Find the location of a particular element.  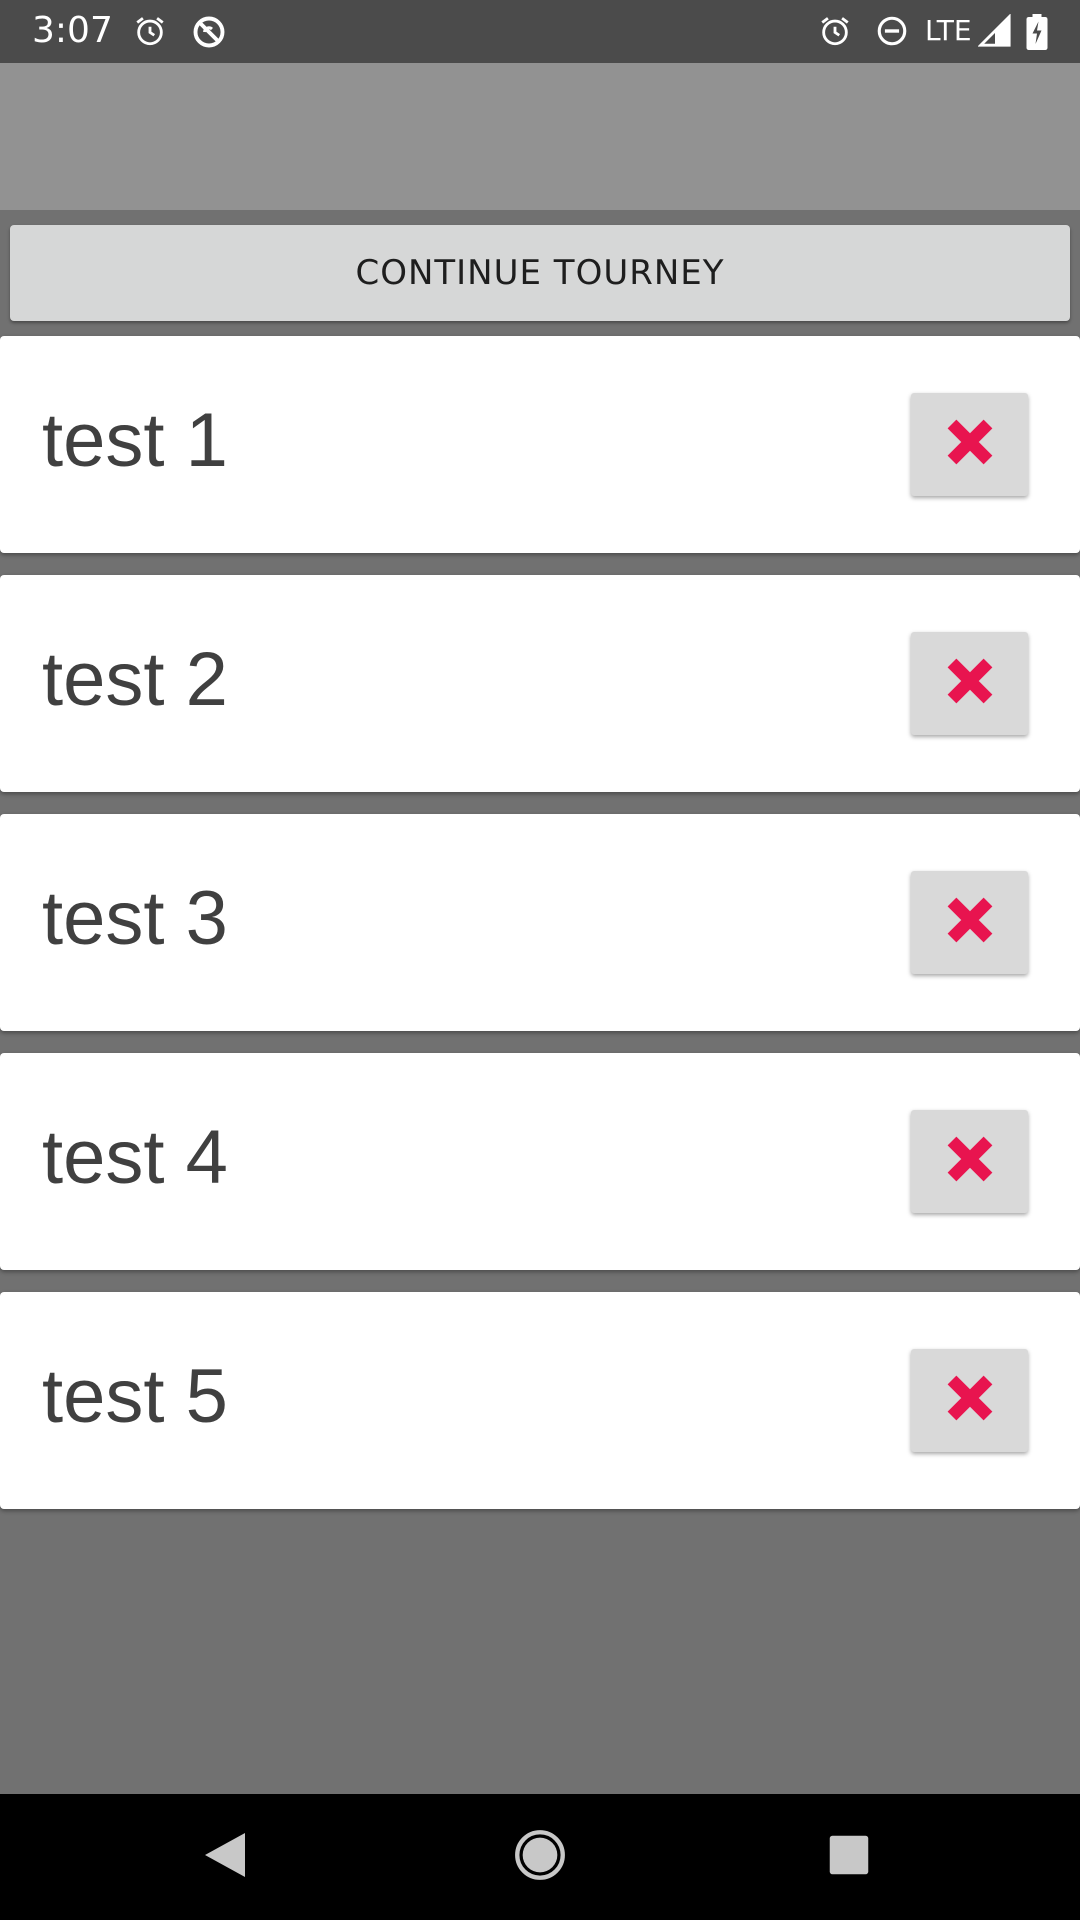

recents-button is located at coordinates (849, 1857).